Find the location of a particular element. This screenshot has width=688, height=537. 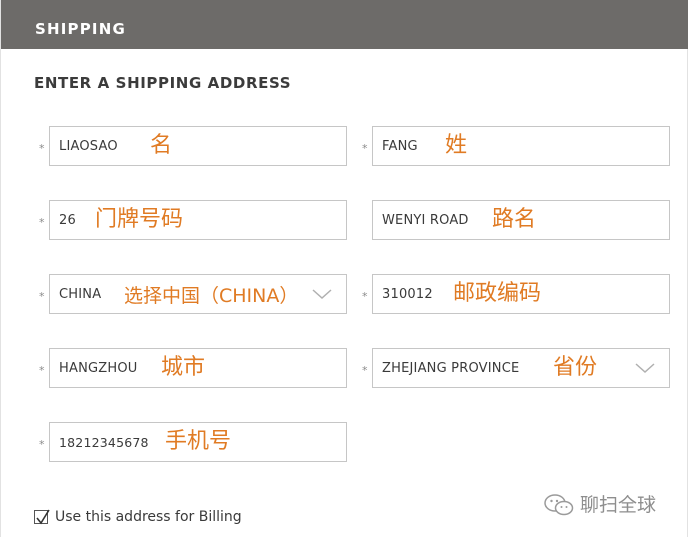

street-field: WENYI ROAD 路名 is located at coordinates (521, 220).